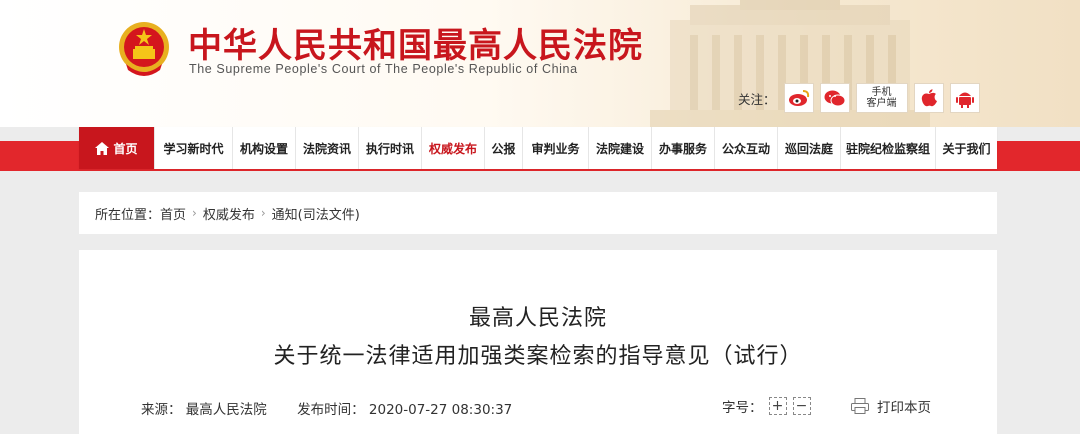  I want to click on nav-item-official-releases: 权威发布, so click(452, 148).